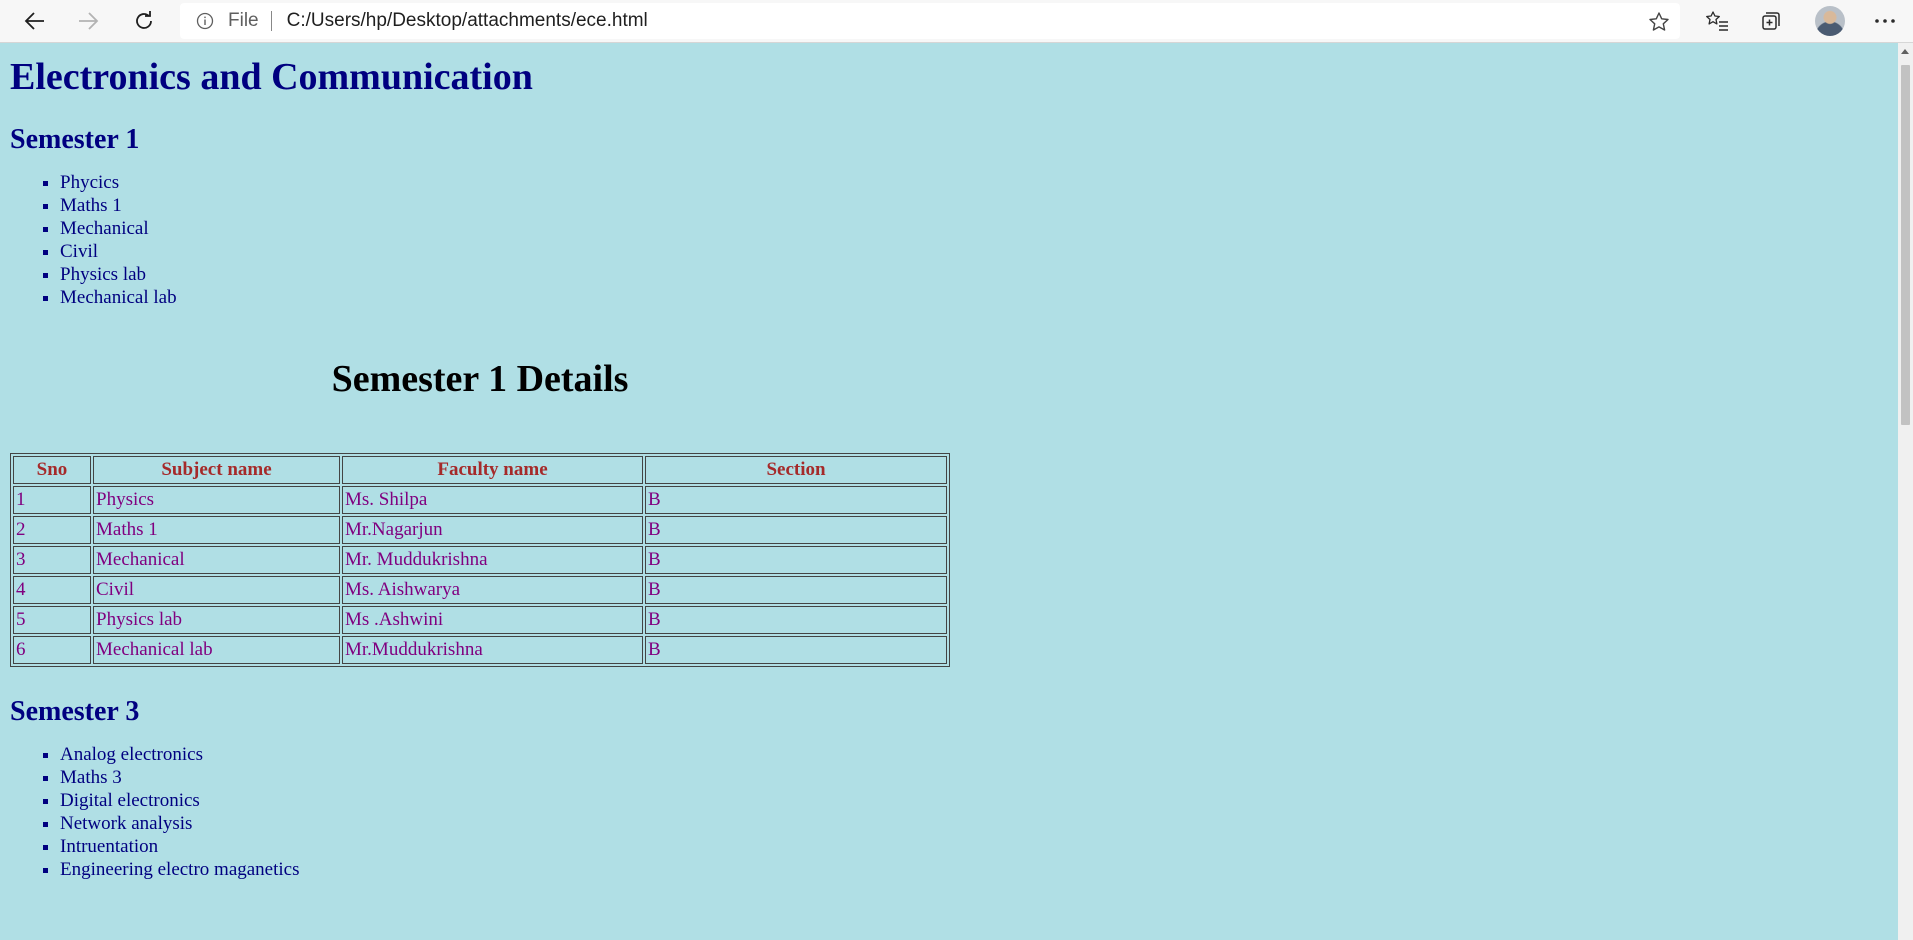  I want to click on list-item: Mechanical lab, so click(974, 297).